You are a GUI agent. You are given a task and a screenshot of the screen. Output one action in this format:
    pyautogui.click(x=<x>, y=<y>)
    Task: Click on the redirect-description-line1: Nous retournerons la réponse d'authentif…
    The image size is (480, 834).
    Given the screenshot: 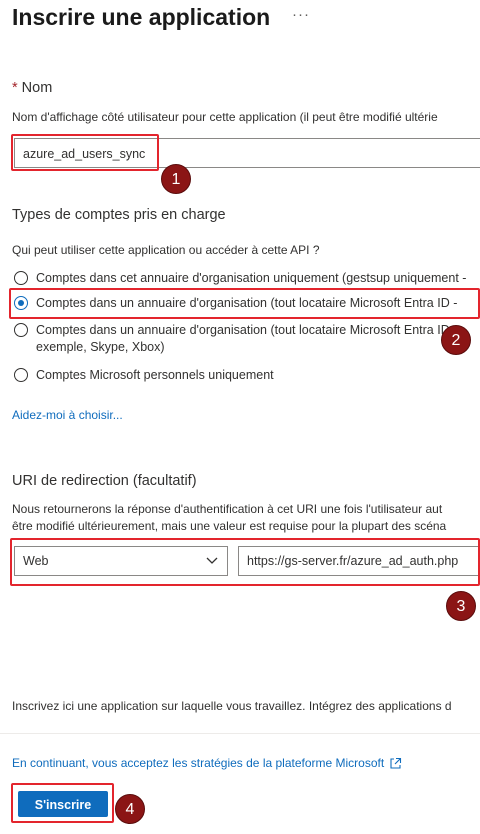 What is the action you would take?
    pyautogui.click(x=227, y=509)
    